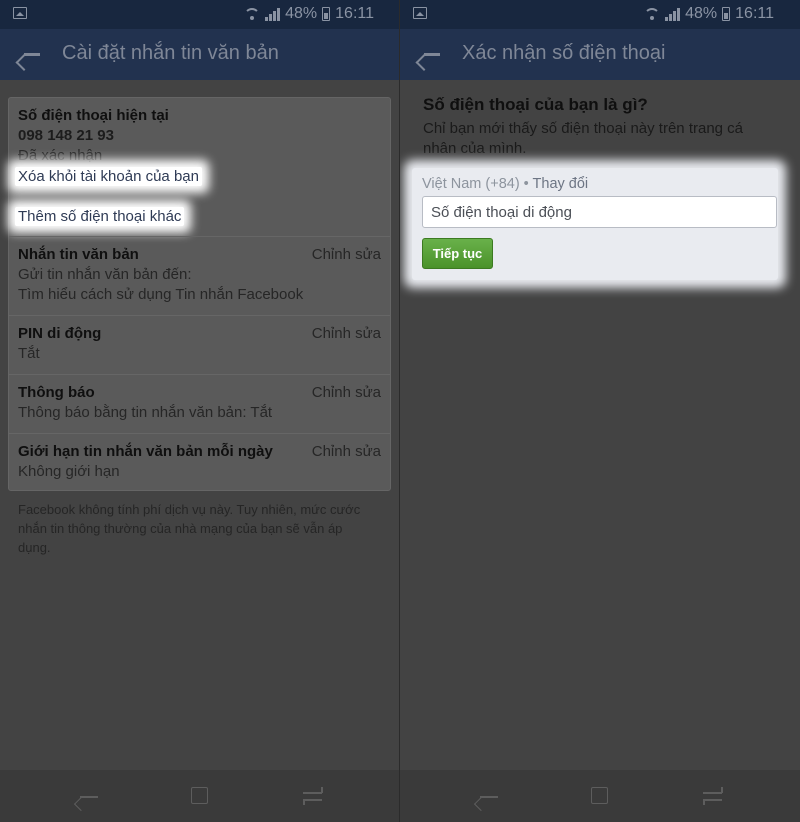  I want to click on sms-line-1: Gửi tin nhắn văn bản đến:, so click(105, 274).